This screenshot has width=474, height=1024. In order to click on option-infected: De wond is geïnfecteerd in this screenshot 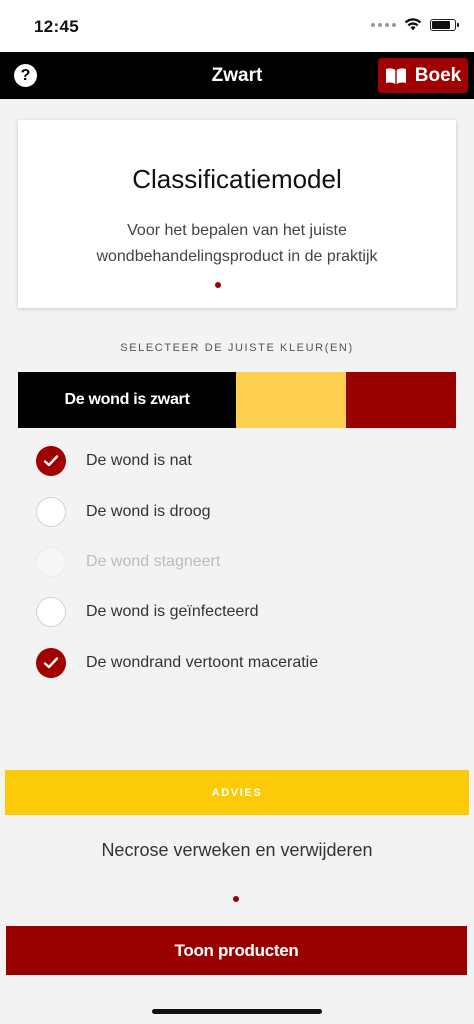, I will do `click(246, 612)`.